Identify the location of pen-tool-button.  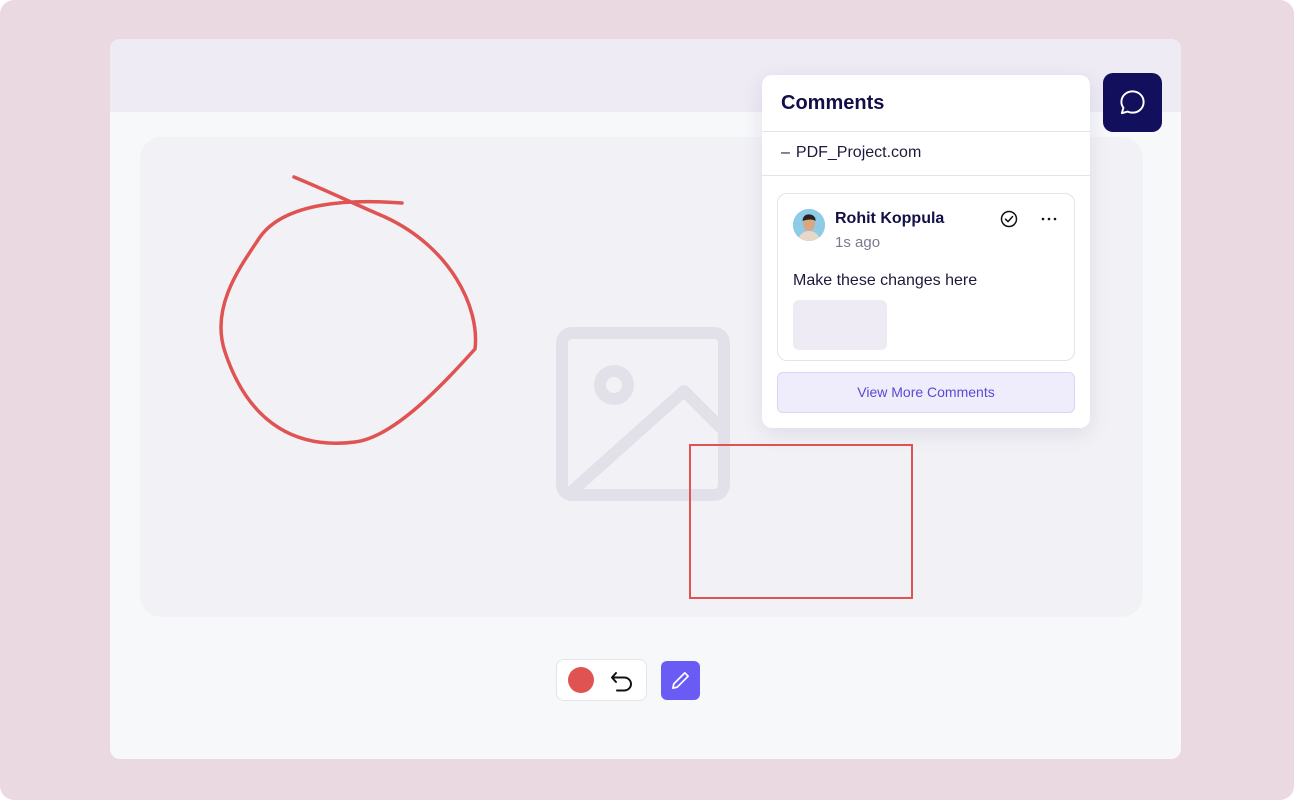
(680, 680).